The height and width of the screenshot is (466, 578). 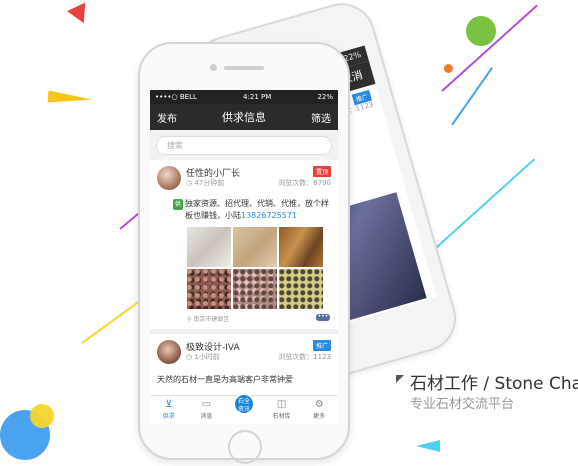 What do you see at coordinates (400, 379) in the screenshot?
I see `brand-corner-mark` at bounding box center [400, 379].